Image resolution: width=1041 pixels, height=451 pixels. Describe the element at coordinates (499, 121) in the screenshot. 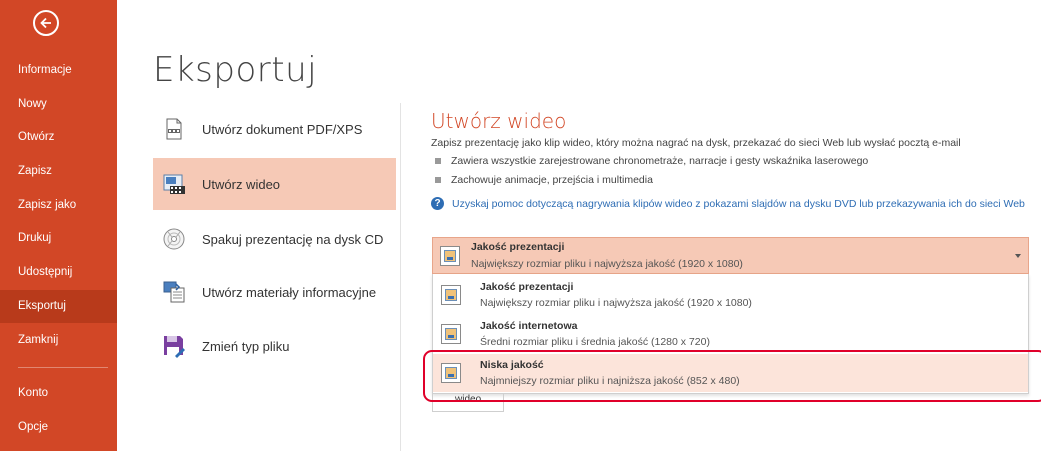

I see `video-section-title: Utwórz wideo` at that location.